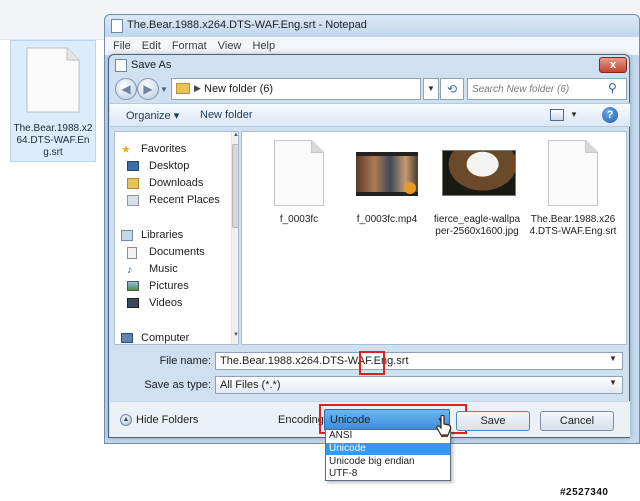  What do you see at coordinates (410, 188) in the screenshot?
I see `media-player-icon` at bounding box center [410, 188].